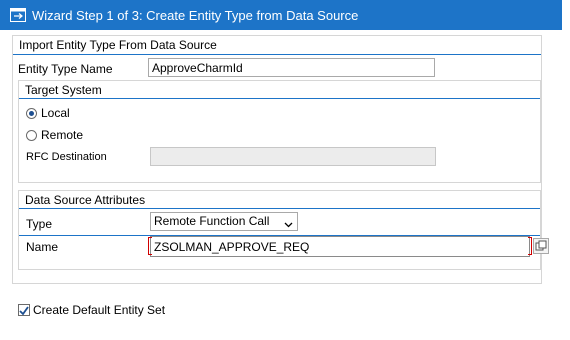  Describe the element at coordinates (55, 113) in the screenshot. I see `local-radio-label: Local` at that location.